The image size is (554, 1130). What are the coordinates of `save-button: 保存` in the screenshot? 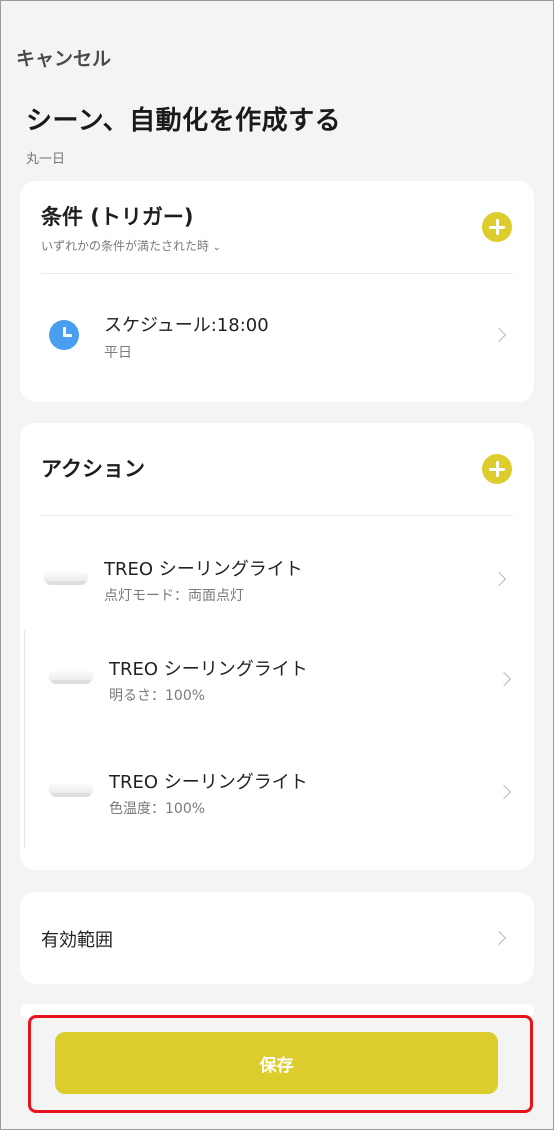 It's located at (276, 1063).